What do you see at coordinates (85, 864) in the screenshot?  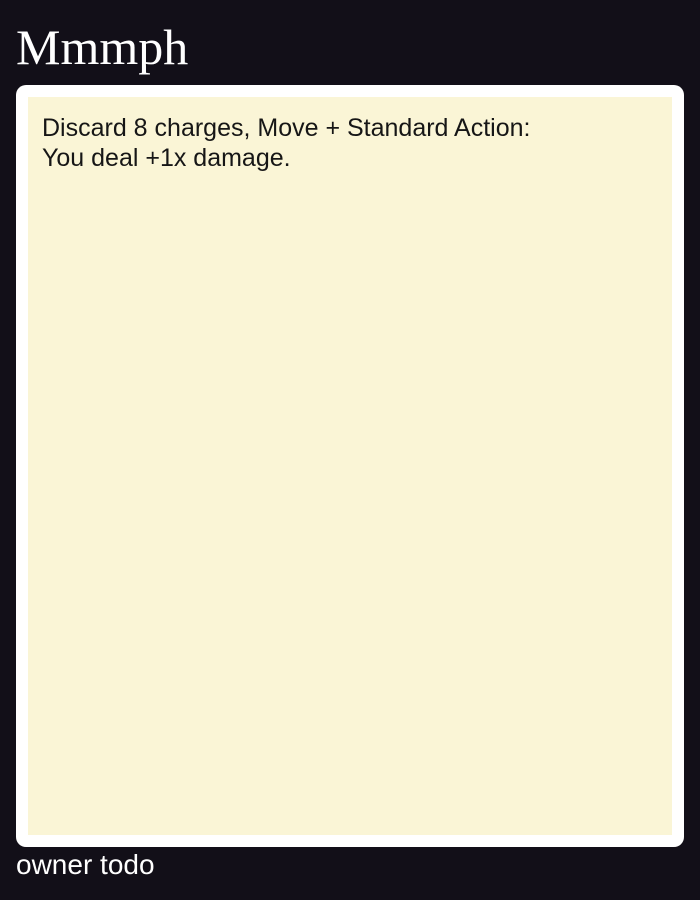 I see `card-owner: owner todo` at bounding box center [85, 864].